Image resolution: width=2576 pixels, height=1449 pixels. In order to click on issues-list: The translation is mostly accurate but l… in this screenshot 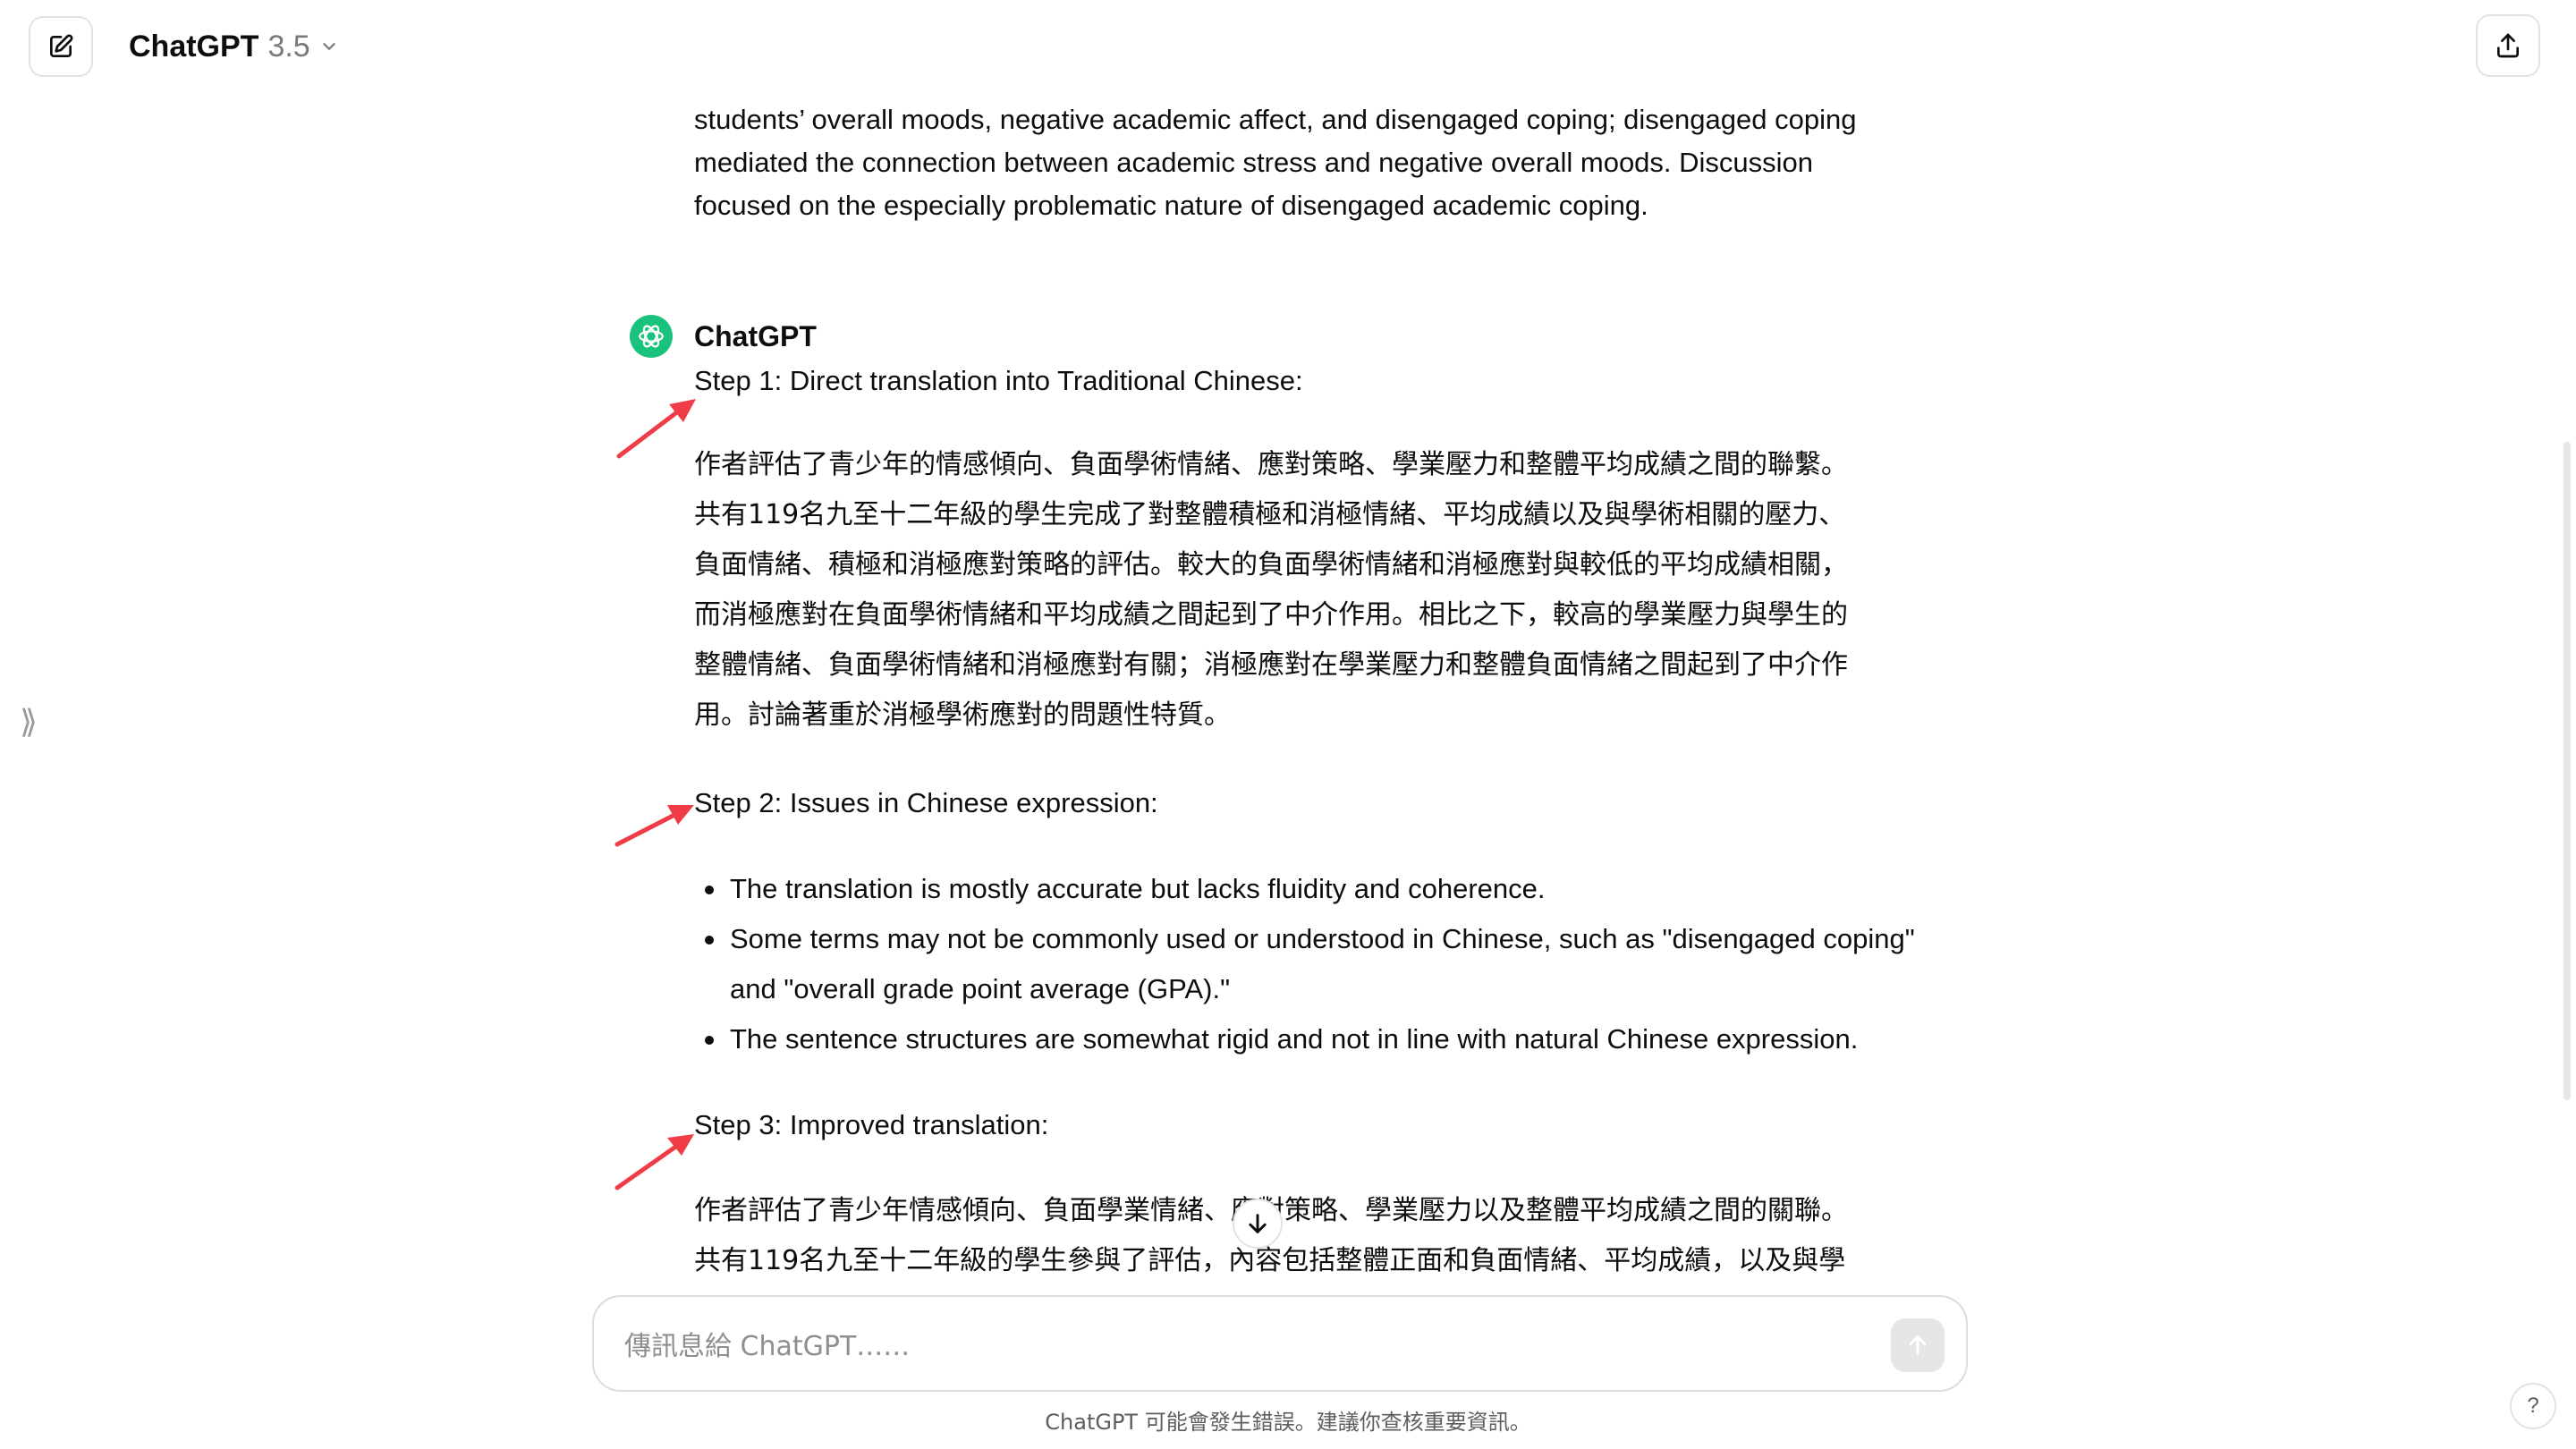, I will do `click(1320, 964)`.